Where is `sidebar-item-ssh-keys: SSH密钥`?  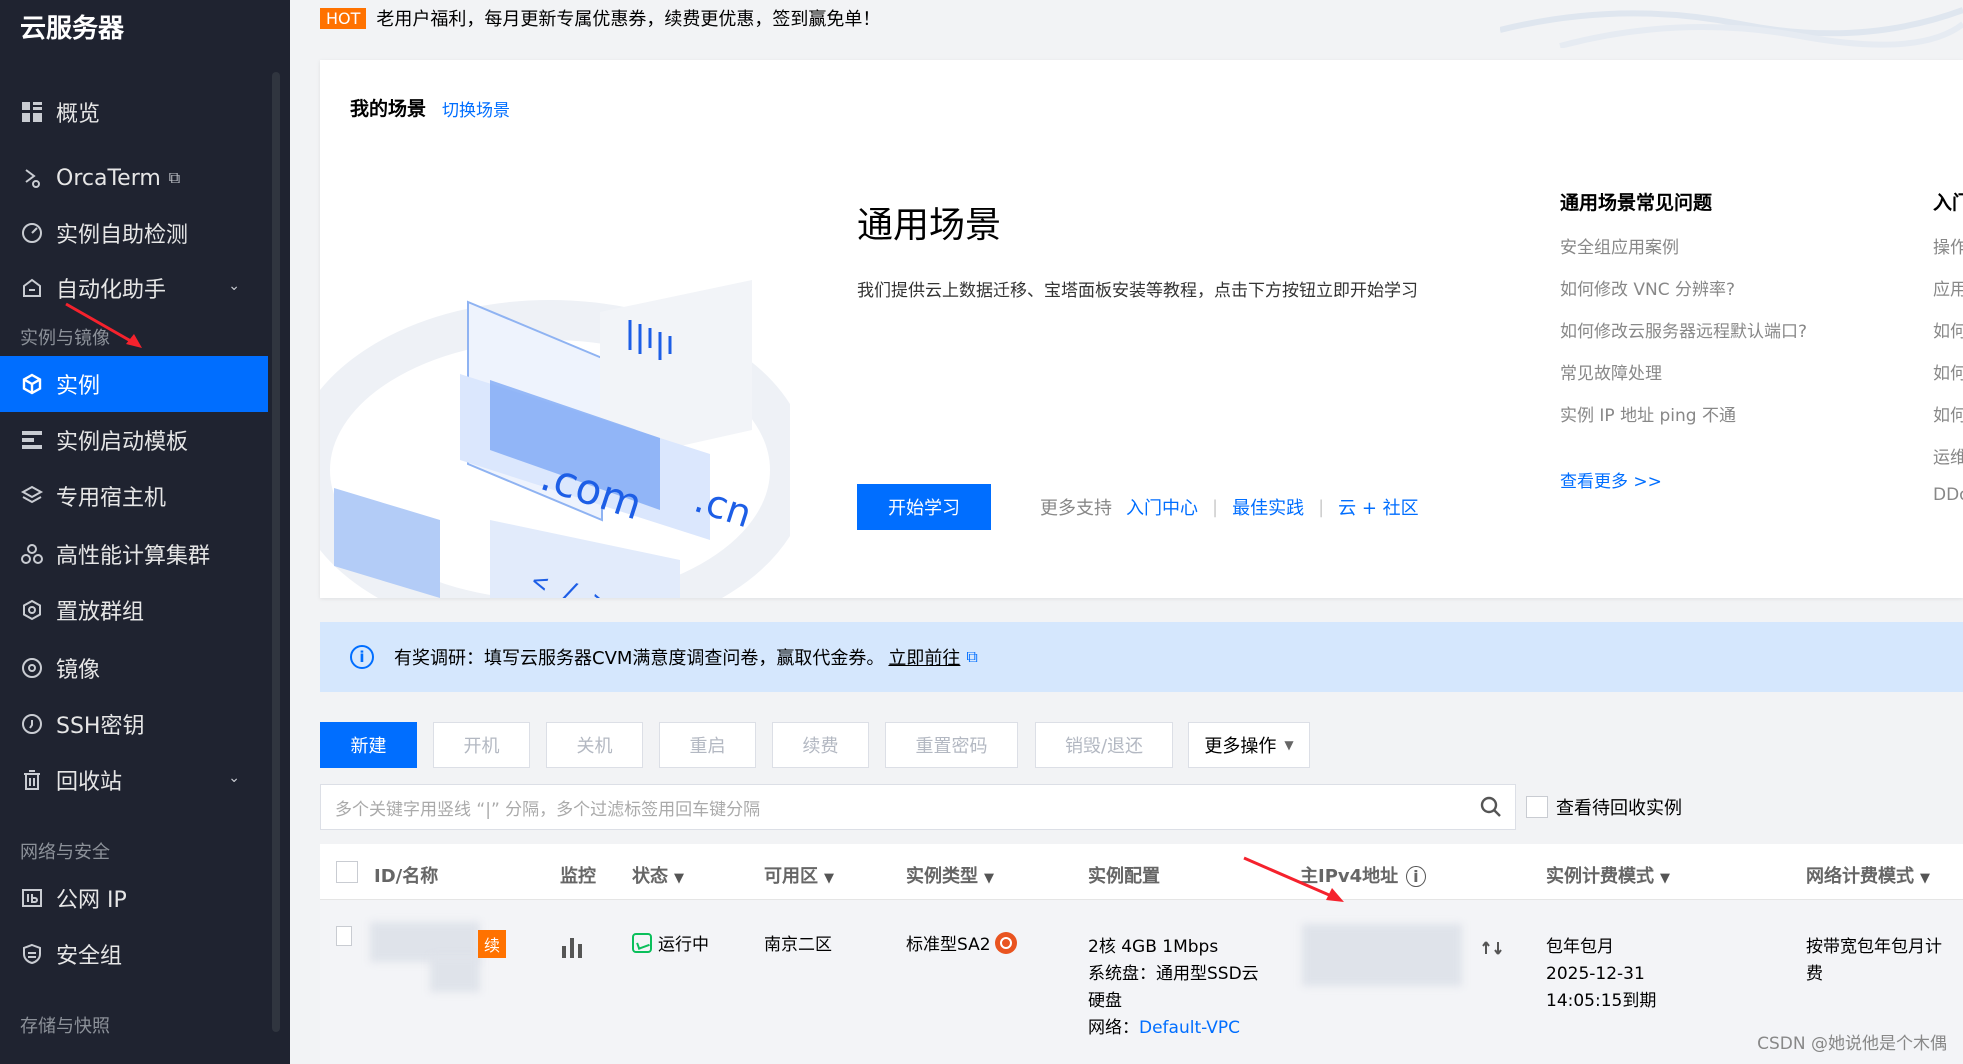 sidebar-item-ssh-keys: SSH密钥 is located at coordinates (134, 724).